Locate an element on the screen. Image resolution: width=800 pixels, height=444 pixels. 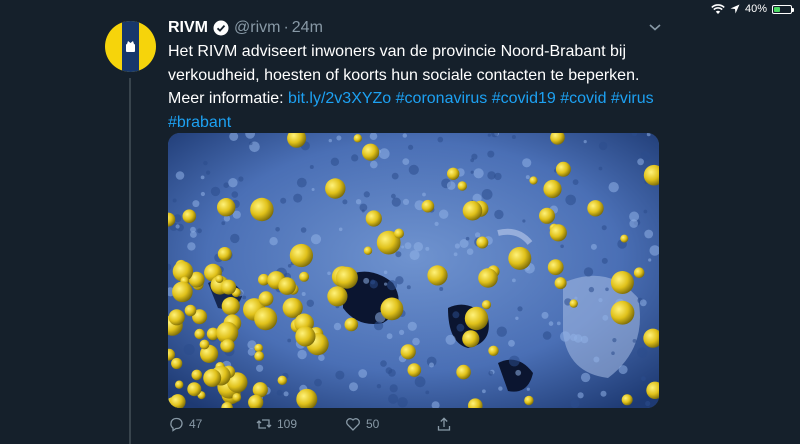
like-button: 50 is located at coordinates (362, 424).